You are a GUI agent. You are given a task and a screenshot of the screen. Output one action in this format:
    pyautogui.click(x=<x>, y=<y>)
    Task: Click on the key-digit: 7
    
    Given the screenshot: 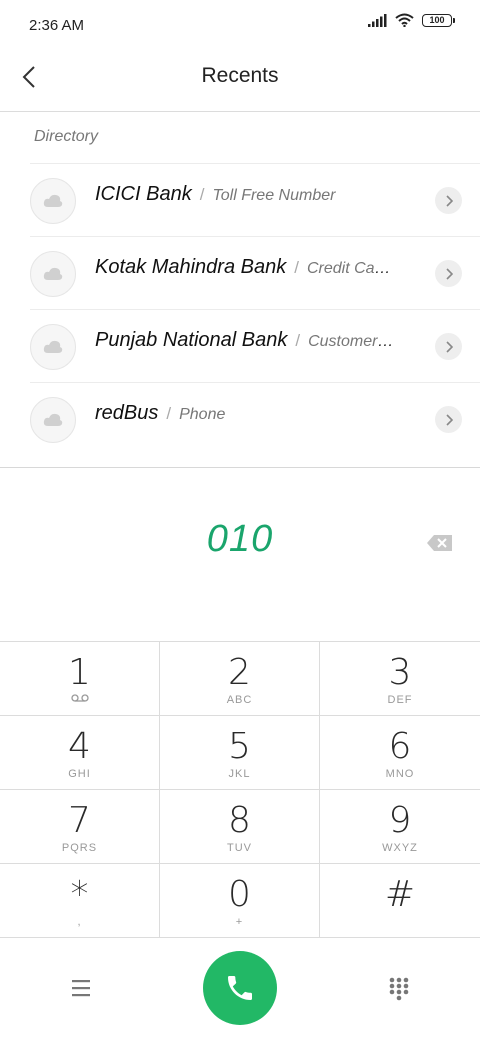 What is the action you would take?
    pyautogui.click(x=79, y=820)
    